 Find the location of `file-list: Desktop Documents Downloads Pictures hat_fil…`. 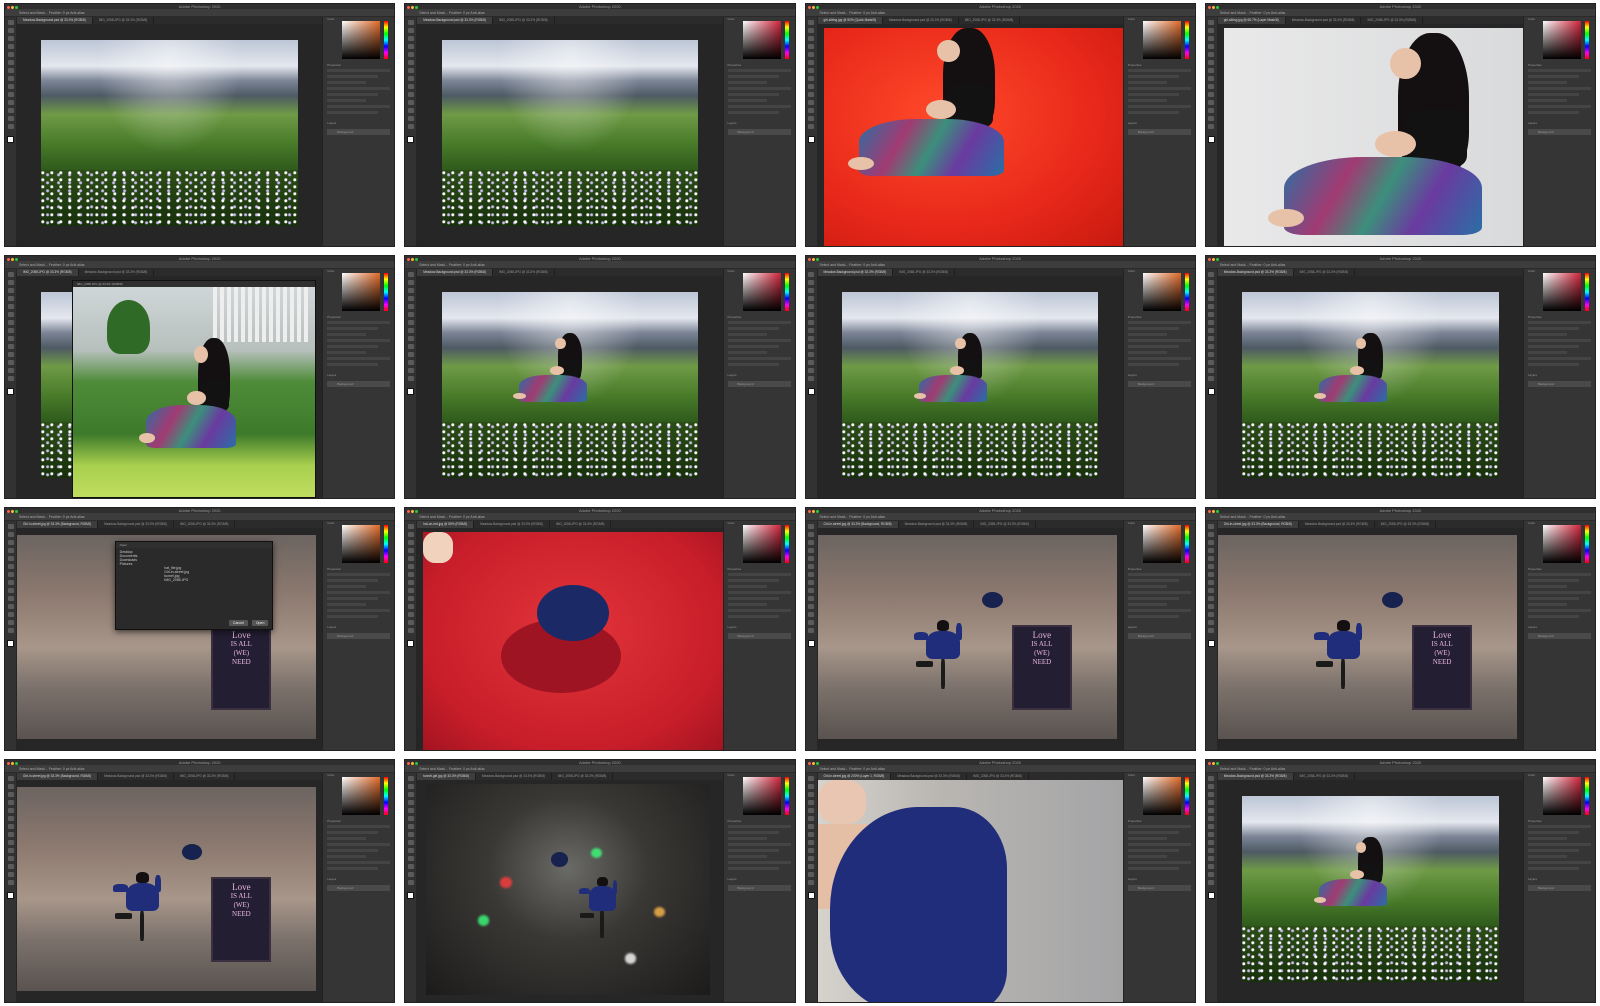

file-list: Desktop Documents Downloads Pictures hat_fil… is located at coordinates (194, 566).